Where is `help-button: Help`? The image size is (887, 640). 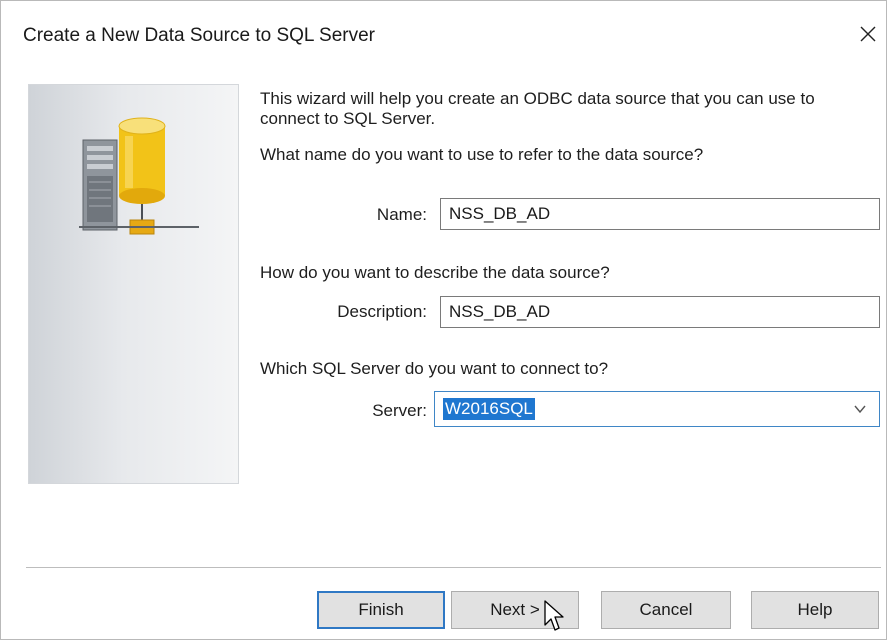
help-button: Help is located at coordinates (815, 610).